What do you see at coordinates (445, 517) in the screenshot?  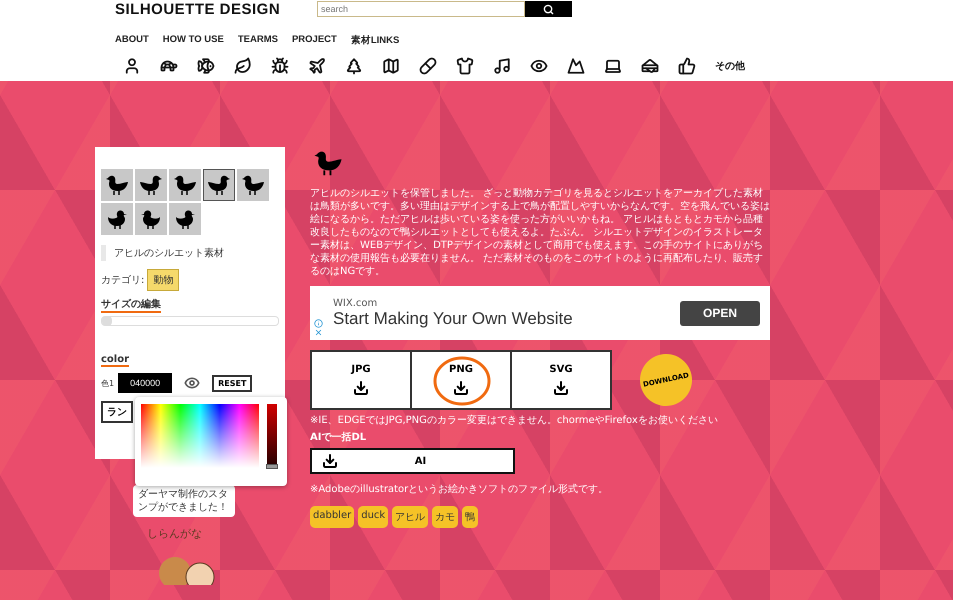 I see `tag: カモ` at bounding box center [445, 517].